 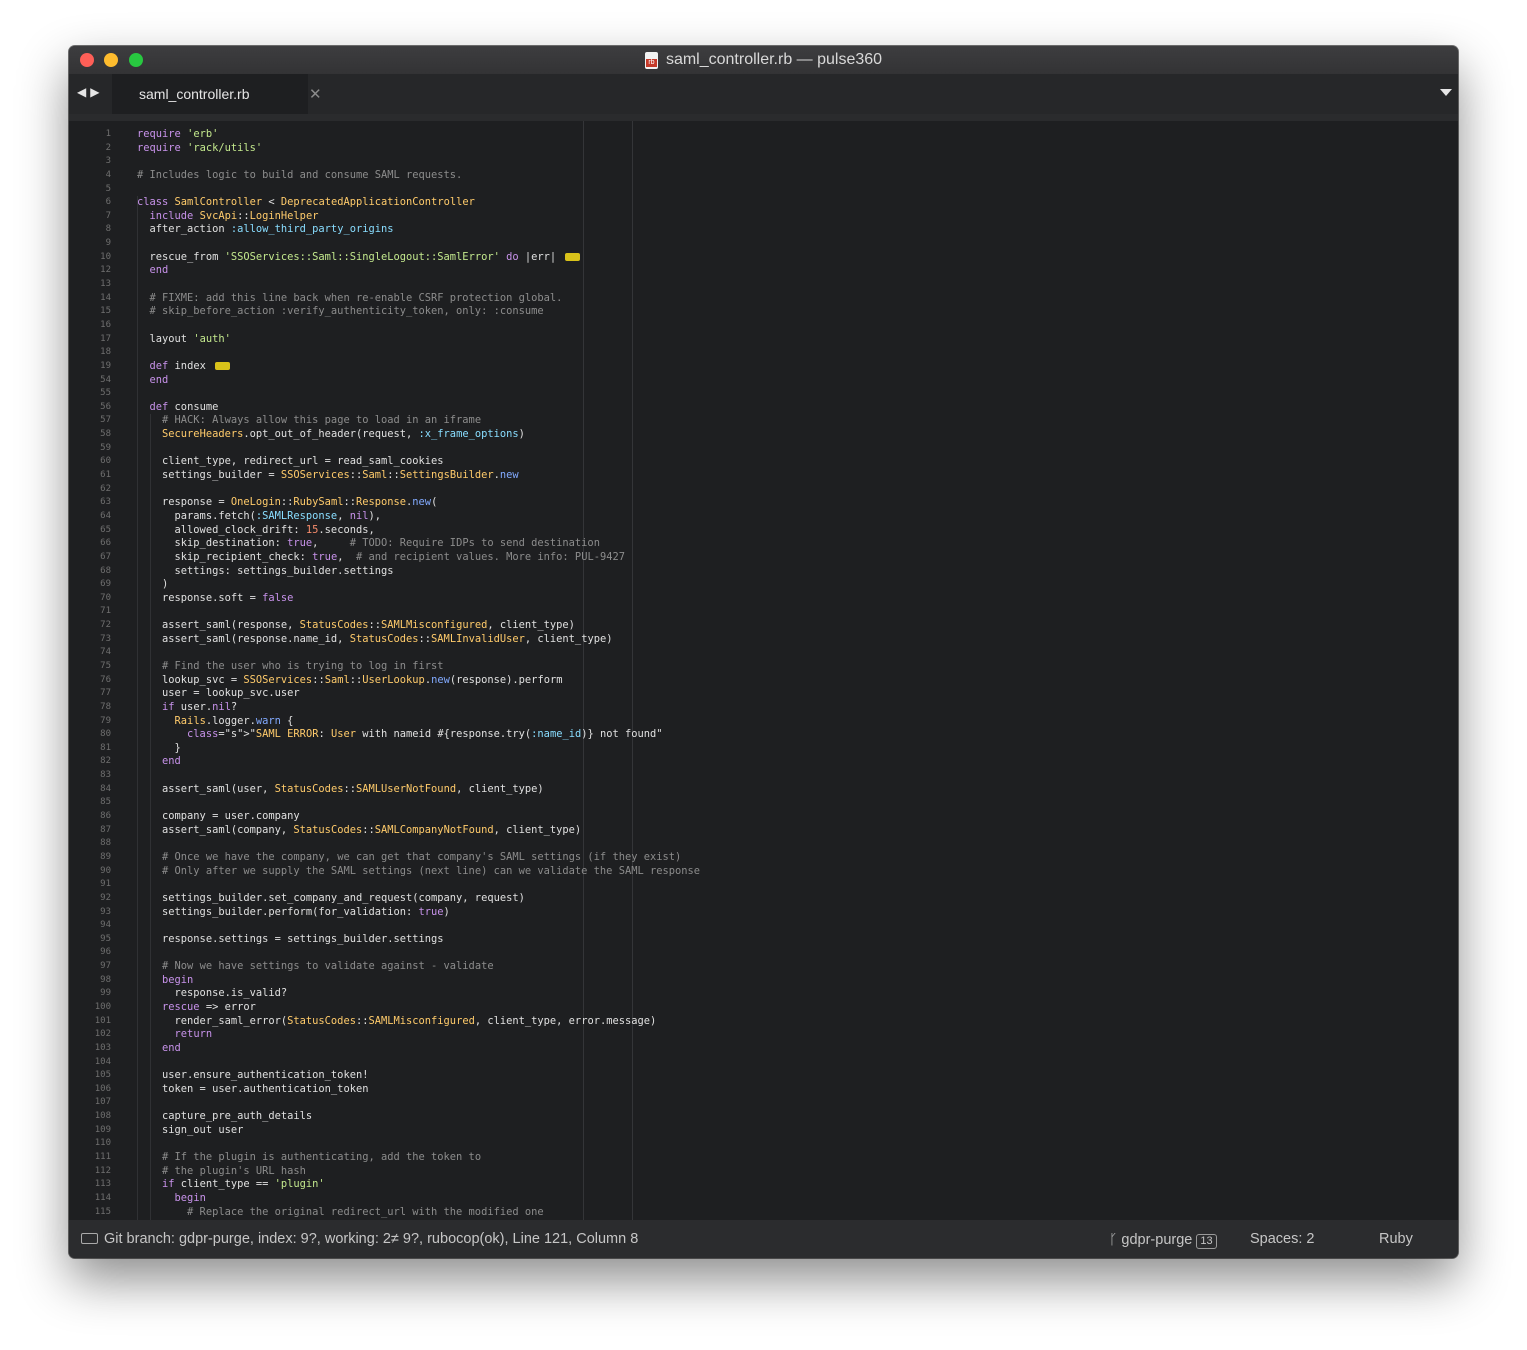 What do you see at coordinates (797, 599) in the screenshot?
I see `code-line: response.soft = false` at bounding box center [797, 599].